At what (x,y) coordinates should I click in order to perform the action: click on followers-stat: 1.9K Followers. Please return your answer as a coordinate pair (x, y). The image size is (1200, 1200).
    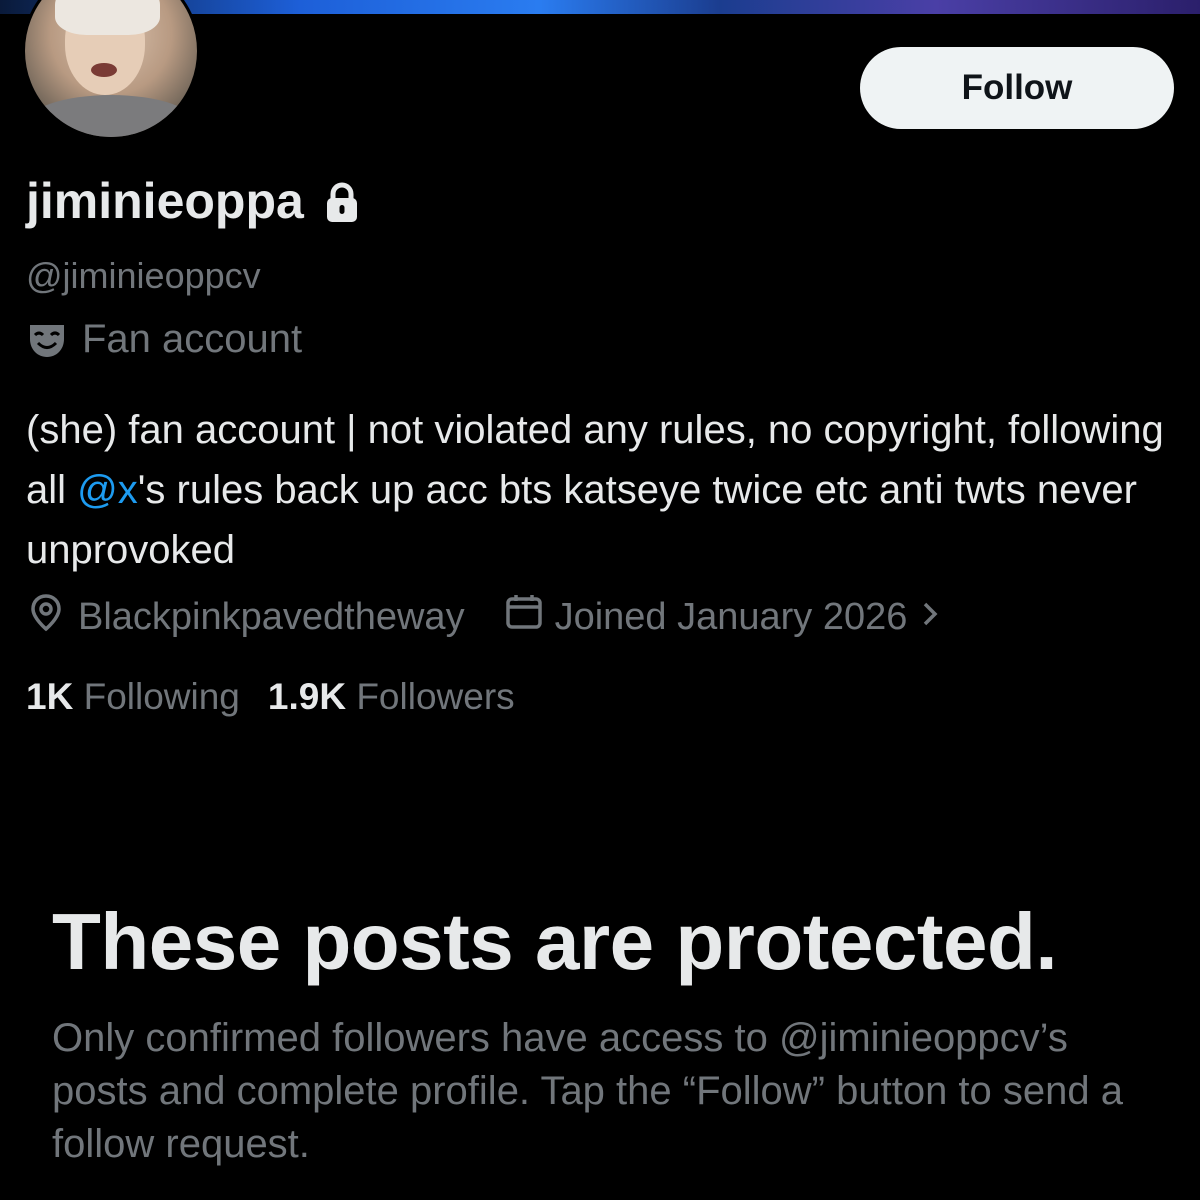
    Looking at the image, I should click on (391, 697).